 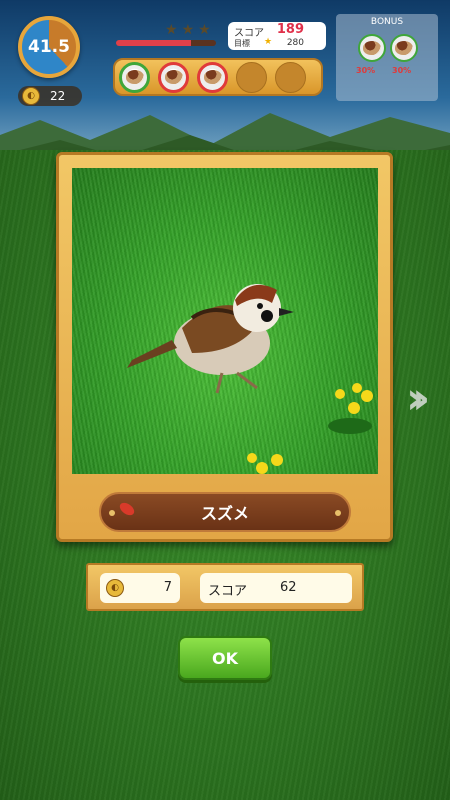 What do you see at coordinates (295, 43) in the screenshot?
I see `target-value: 280` at bounding box center [295, 43].